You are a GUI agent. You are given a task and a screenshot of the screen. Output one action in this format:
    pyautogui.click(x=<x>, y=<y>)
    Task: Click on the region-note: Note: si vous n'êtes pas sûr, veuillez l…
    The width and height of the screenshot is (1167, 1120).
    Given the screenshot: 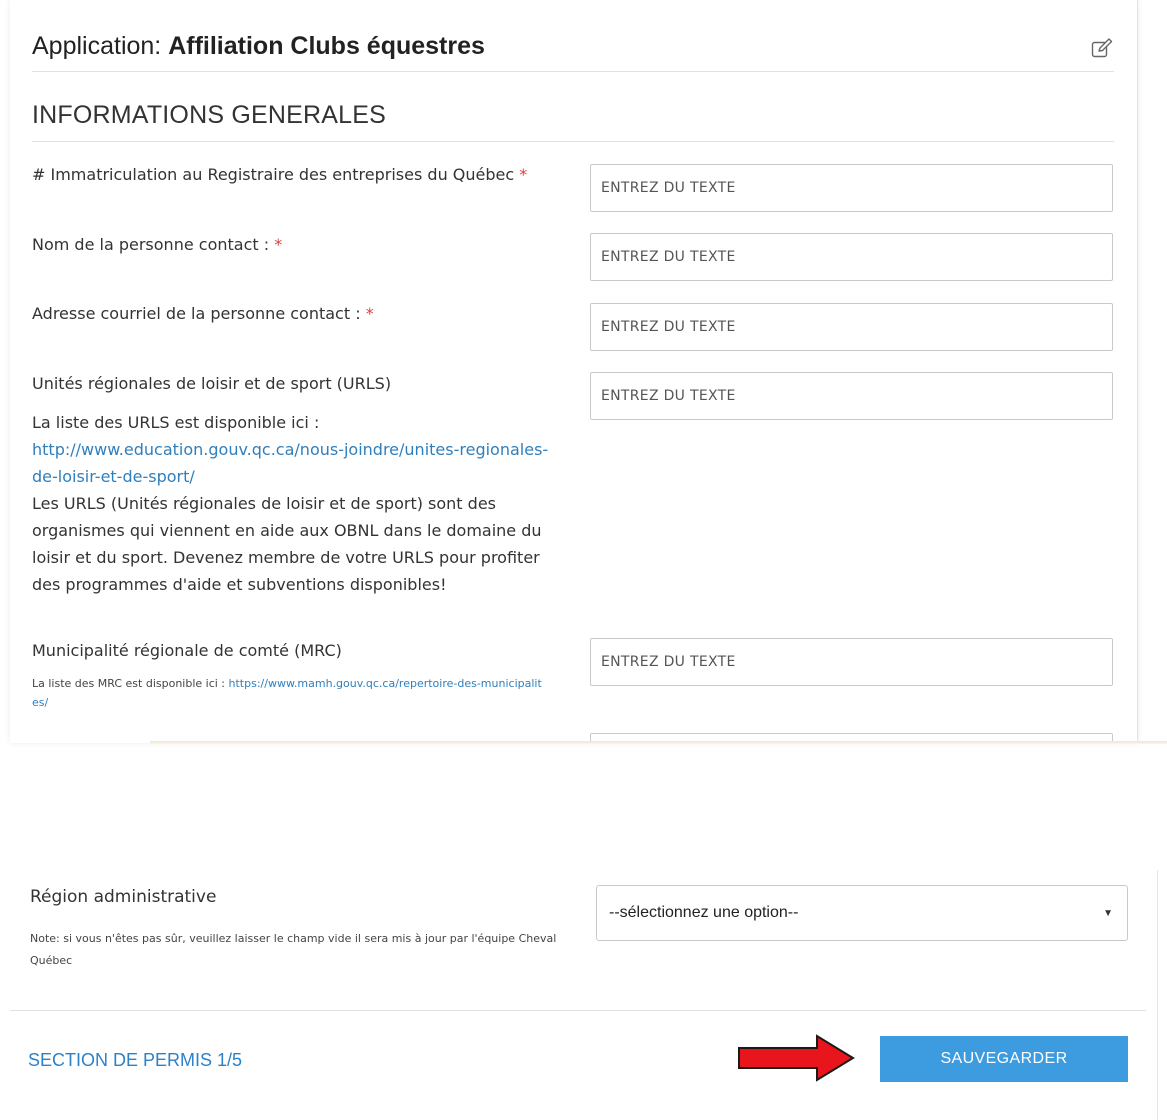 What is the action you would take?
    pyautogui.click(x=293, y=949)
    